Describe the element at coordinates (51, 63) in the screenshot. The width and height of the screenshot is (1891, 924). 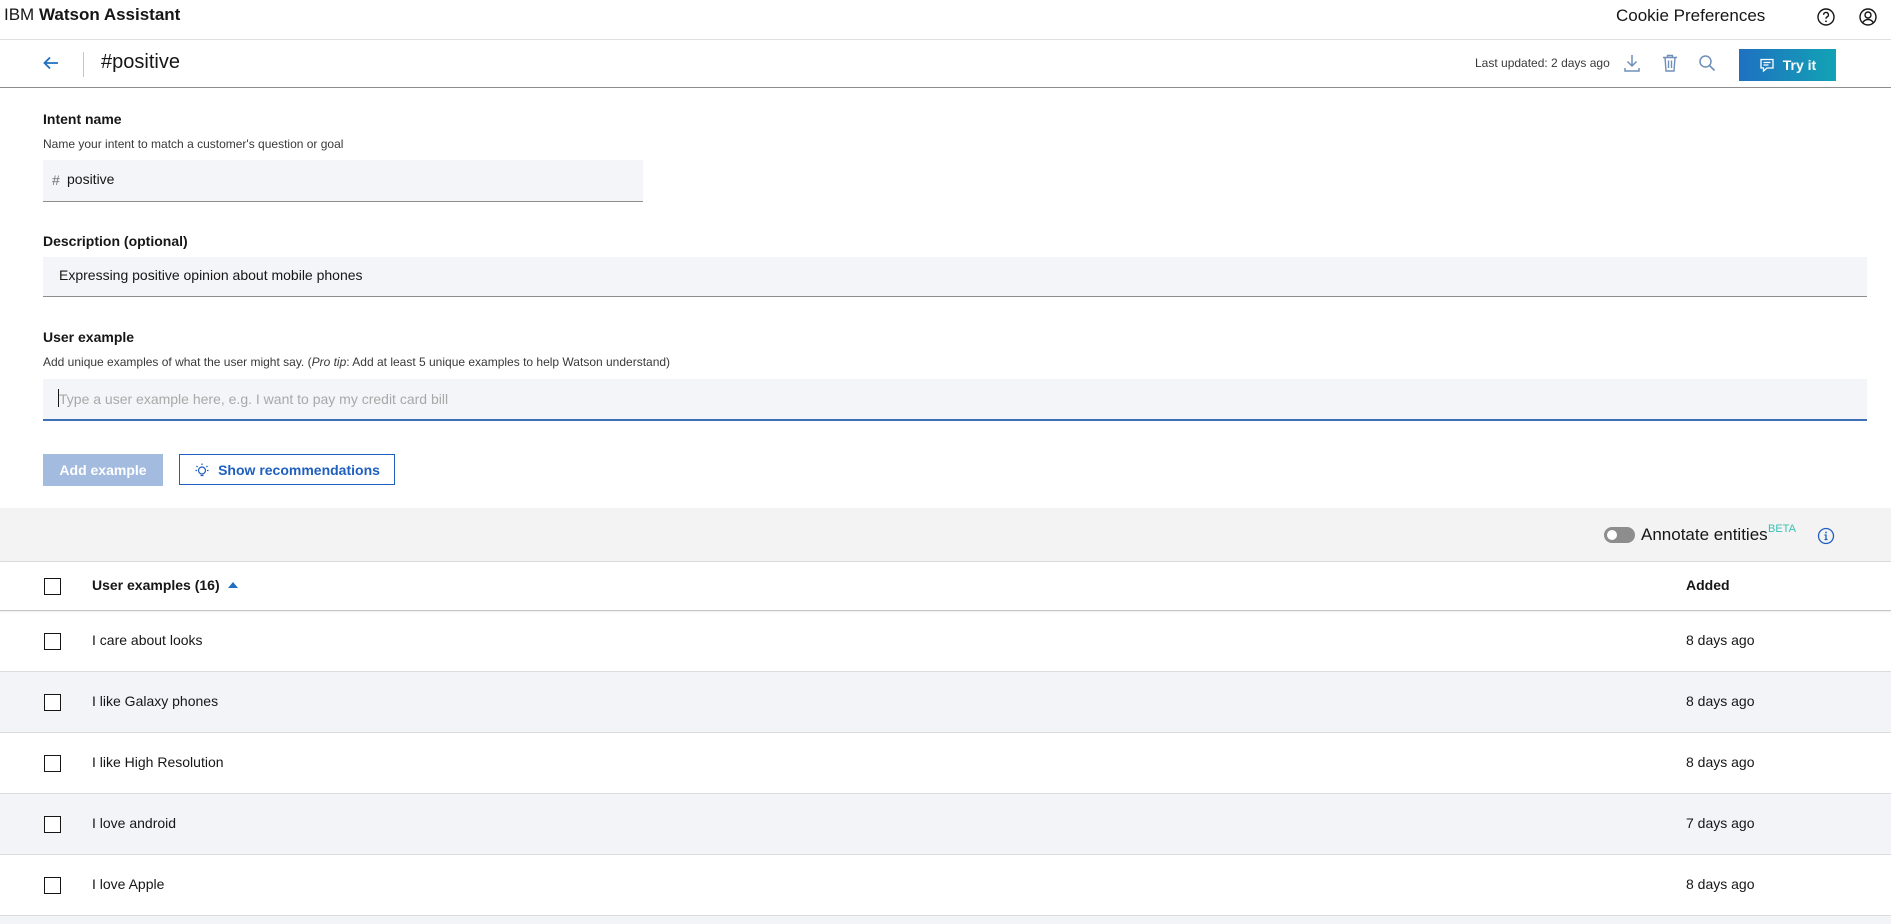
I see `back-arrow-icon` at that location.